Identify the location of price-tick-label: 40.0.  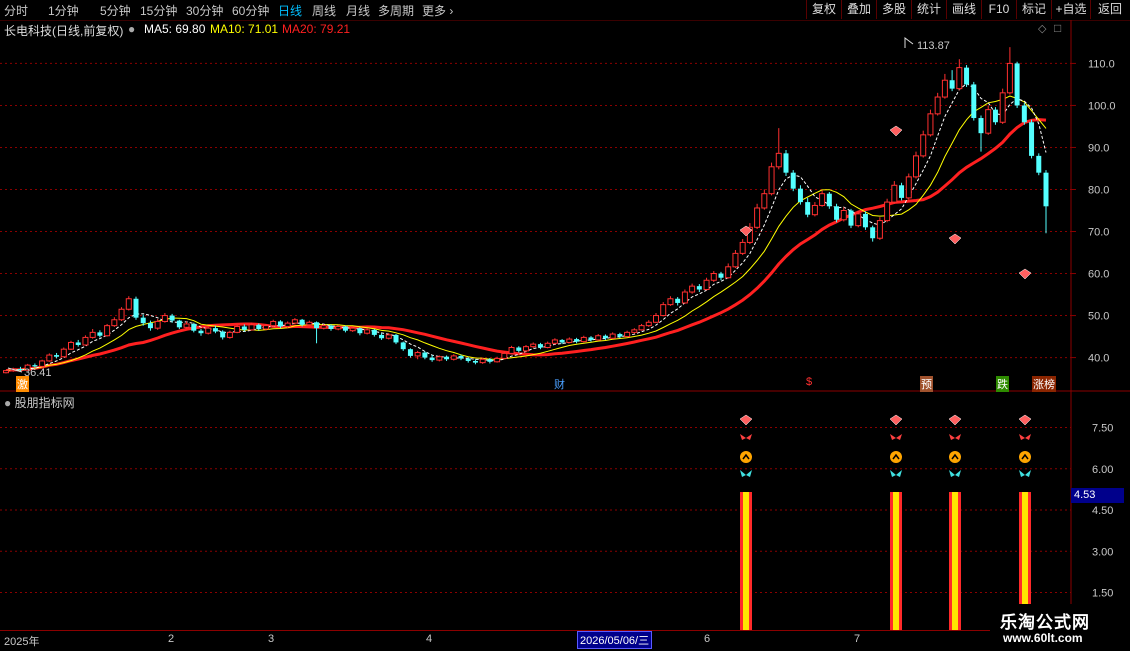
(1098, 359).